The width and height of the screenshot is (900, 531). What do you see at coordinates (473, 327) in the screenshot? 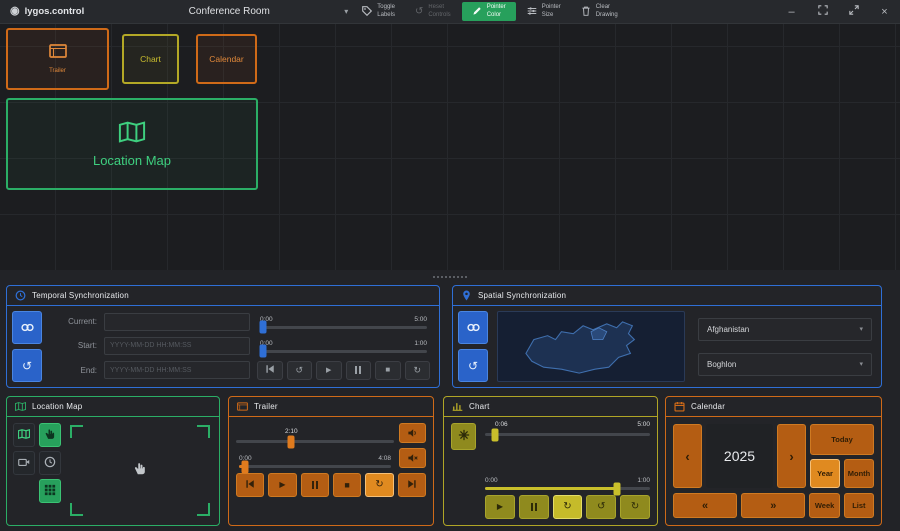
I see `spatial-link-button` at bounding box center [473, 327].